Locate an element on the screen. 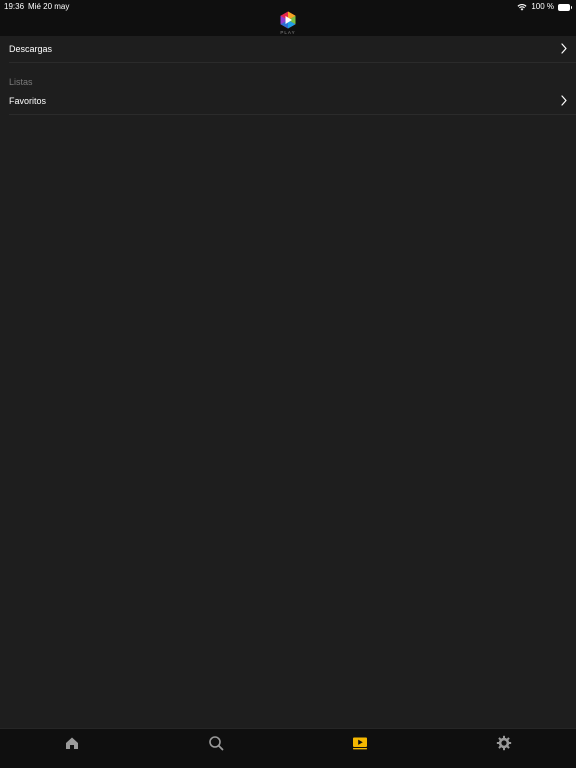  wifi-icon is located at coordinates (522, 7).